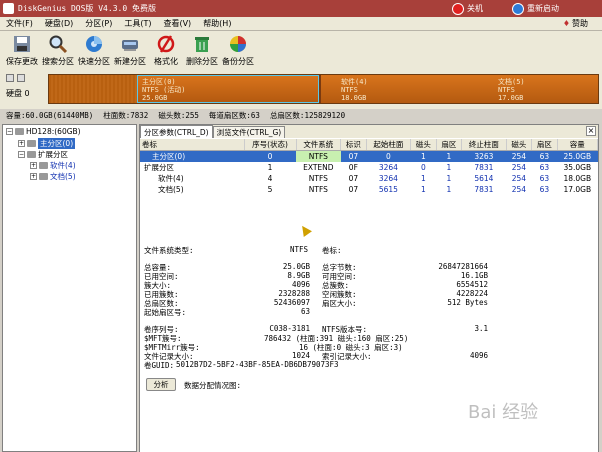  I want to click on row-index: 0, so click(270, 156).